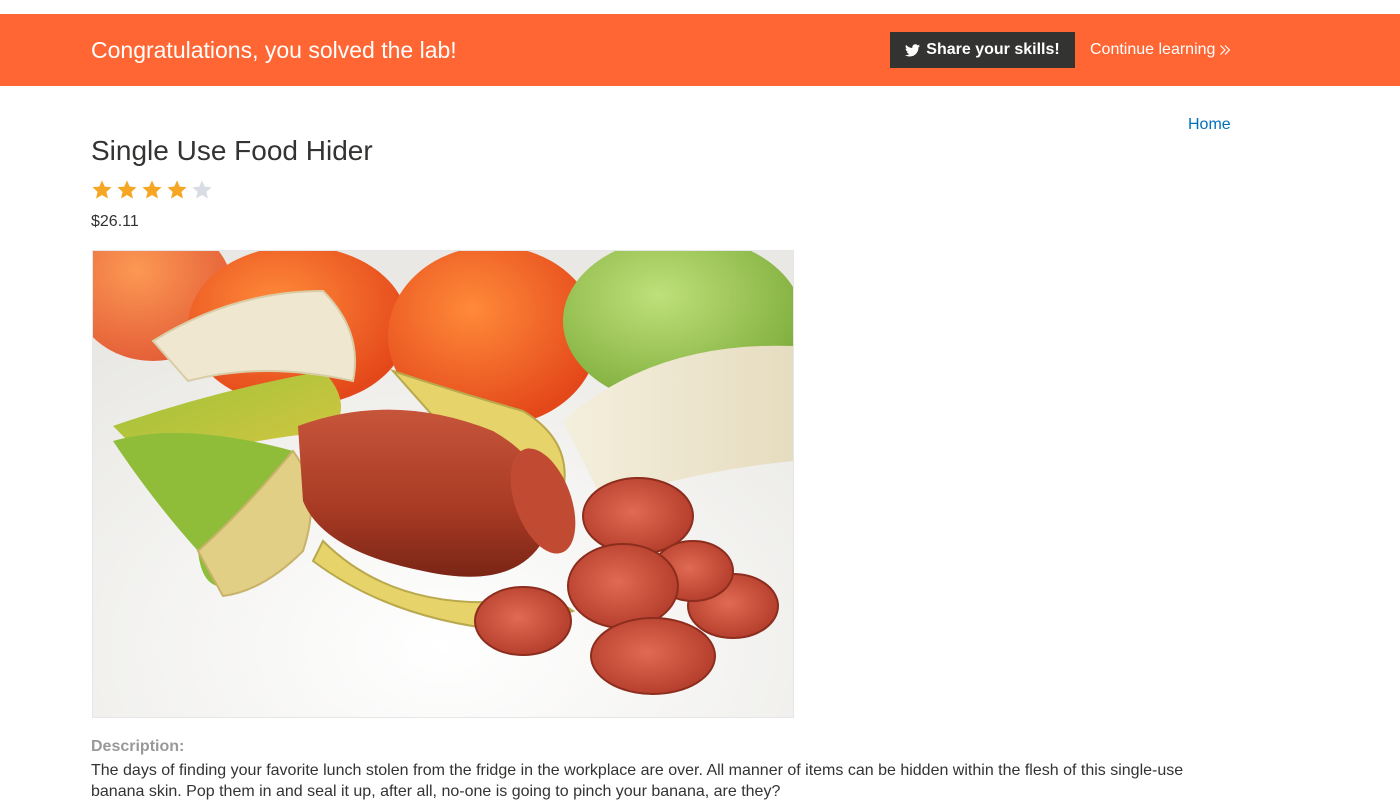 The image size is (1400, 802). Describe the element at coordinates (232, 150) in the screenshot. I see `product-title: Single Use Food Hider` at that location.